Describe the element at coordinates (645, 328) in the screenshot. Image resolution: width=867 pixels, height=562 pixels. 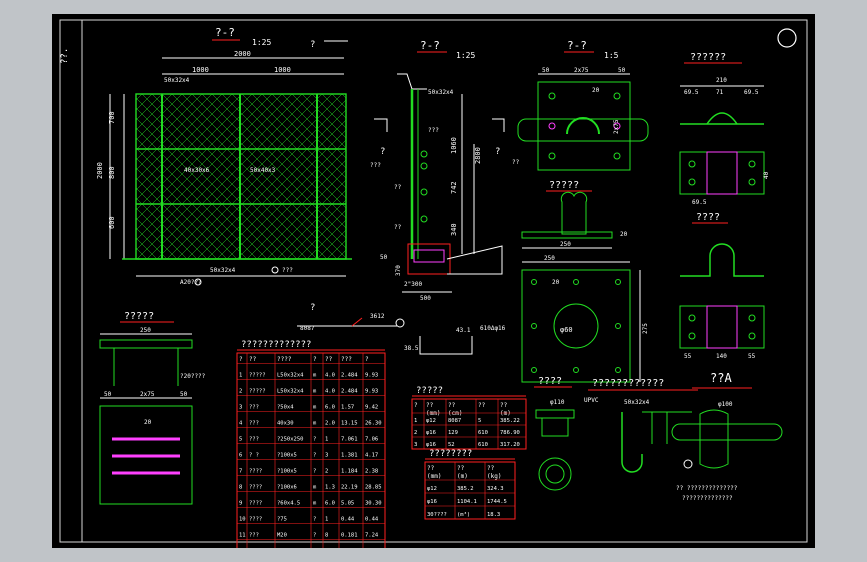
I see `anchor-dim-side: 275` at that location.